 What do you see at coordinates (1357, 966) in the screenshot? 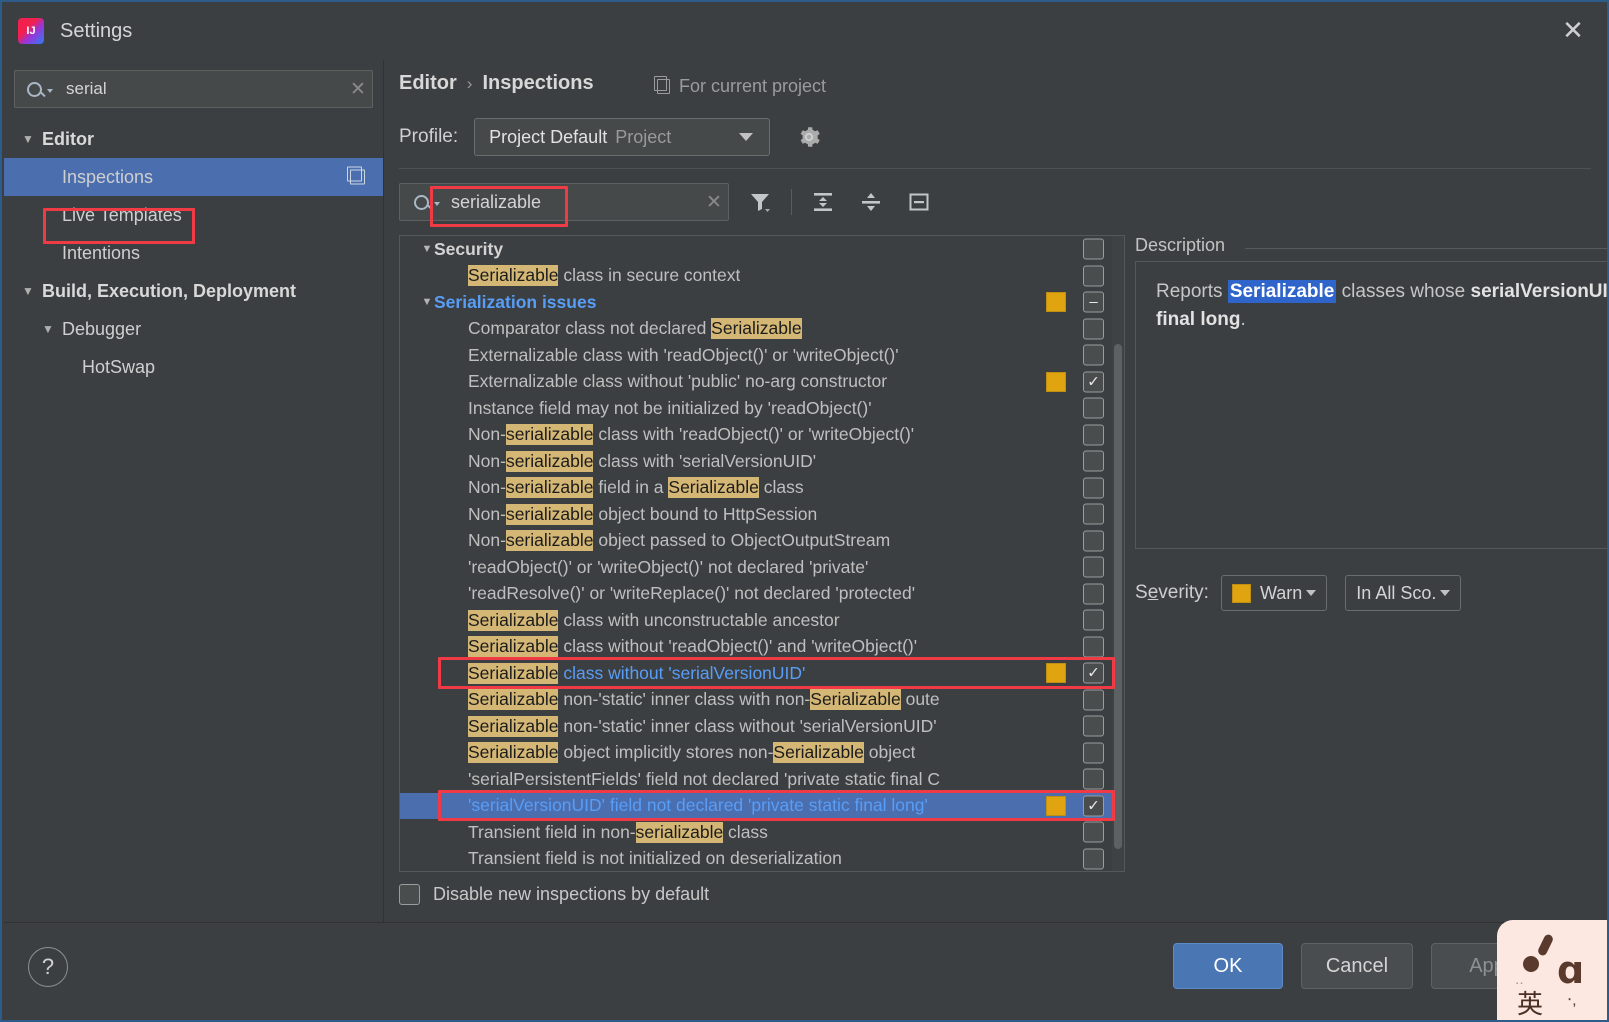
I see `cancel-button: Cancel` at bounding box center [1357, 966].